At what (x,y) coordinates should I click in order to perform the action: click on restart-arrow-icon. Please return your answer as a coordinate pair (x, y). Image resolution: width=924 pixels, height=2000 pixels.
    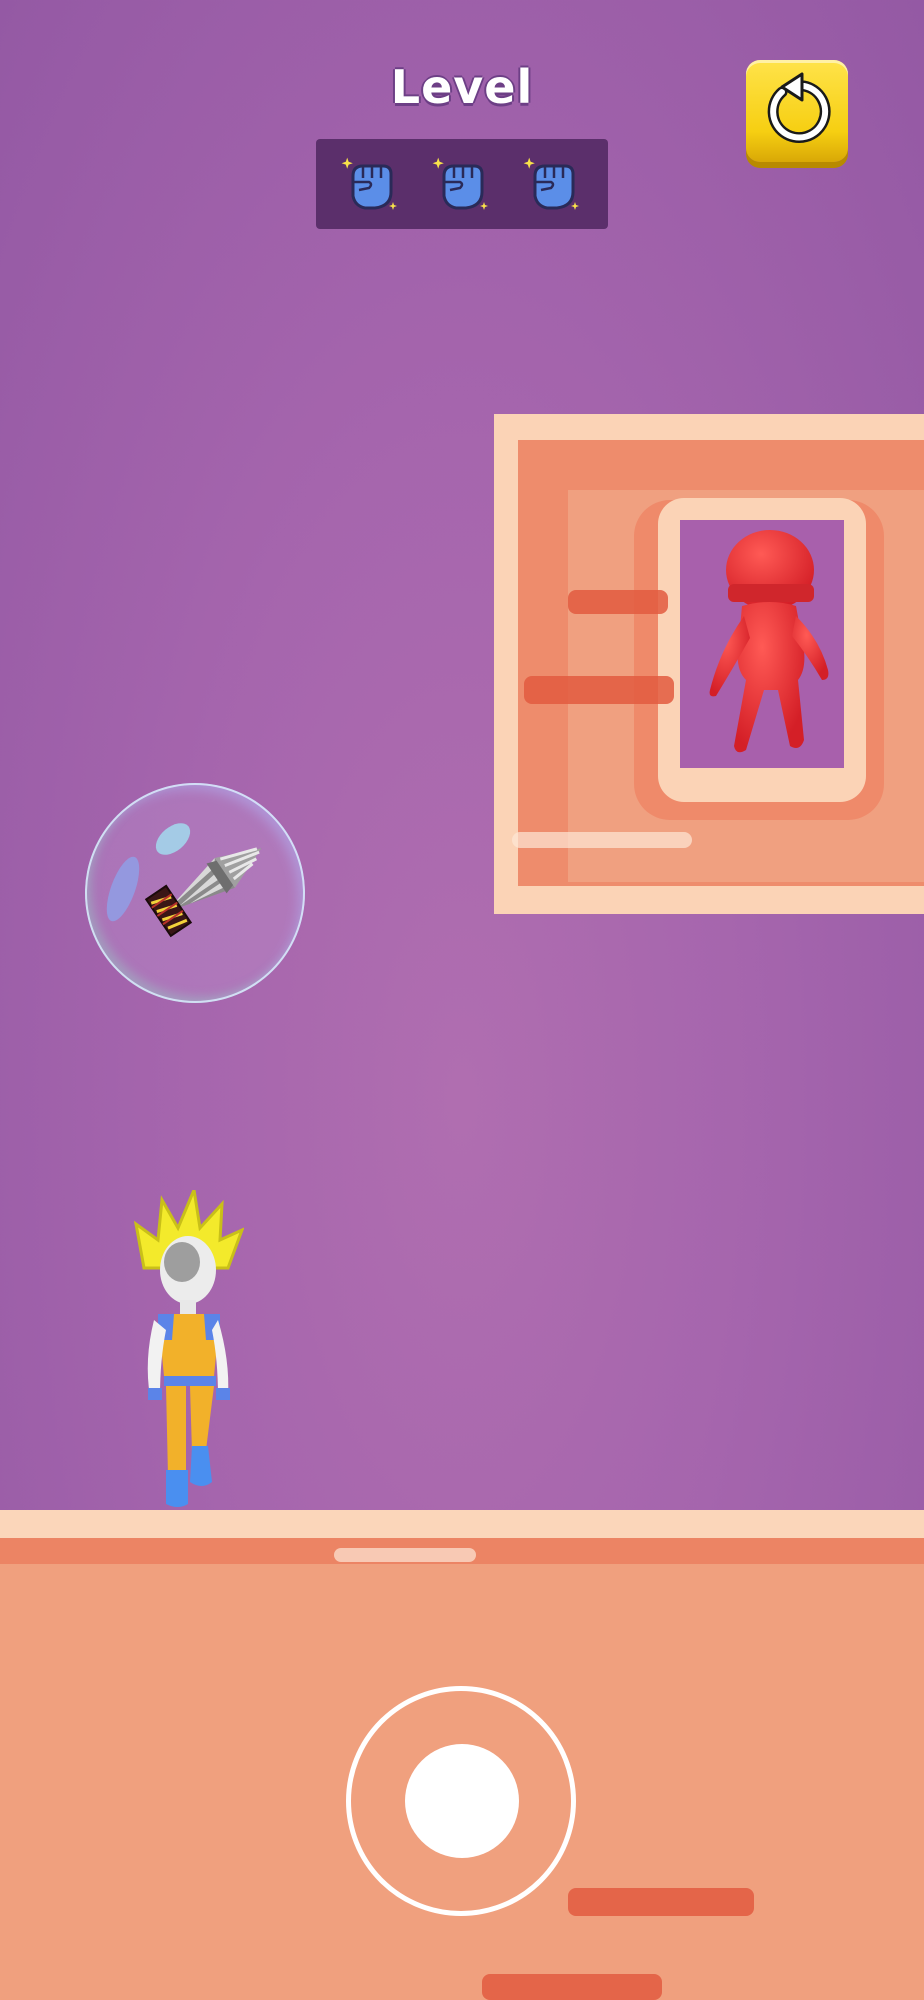
    Looking at the image, I should click on (799, 108).